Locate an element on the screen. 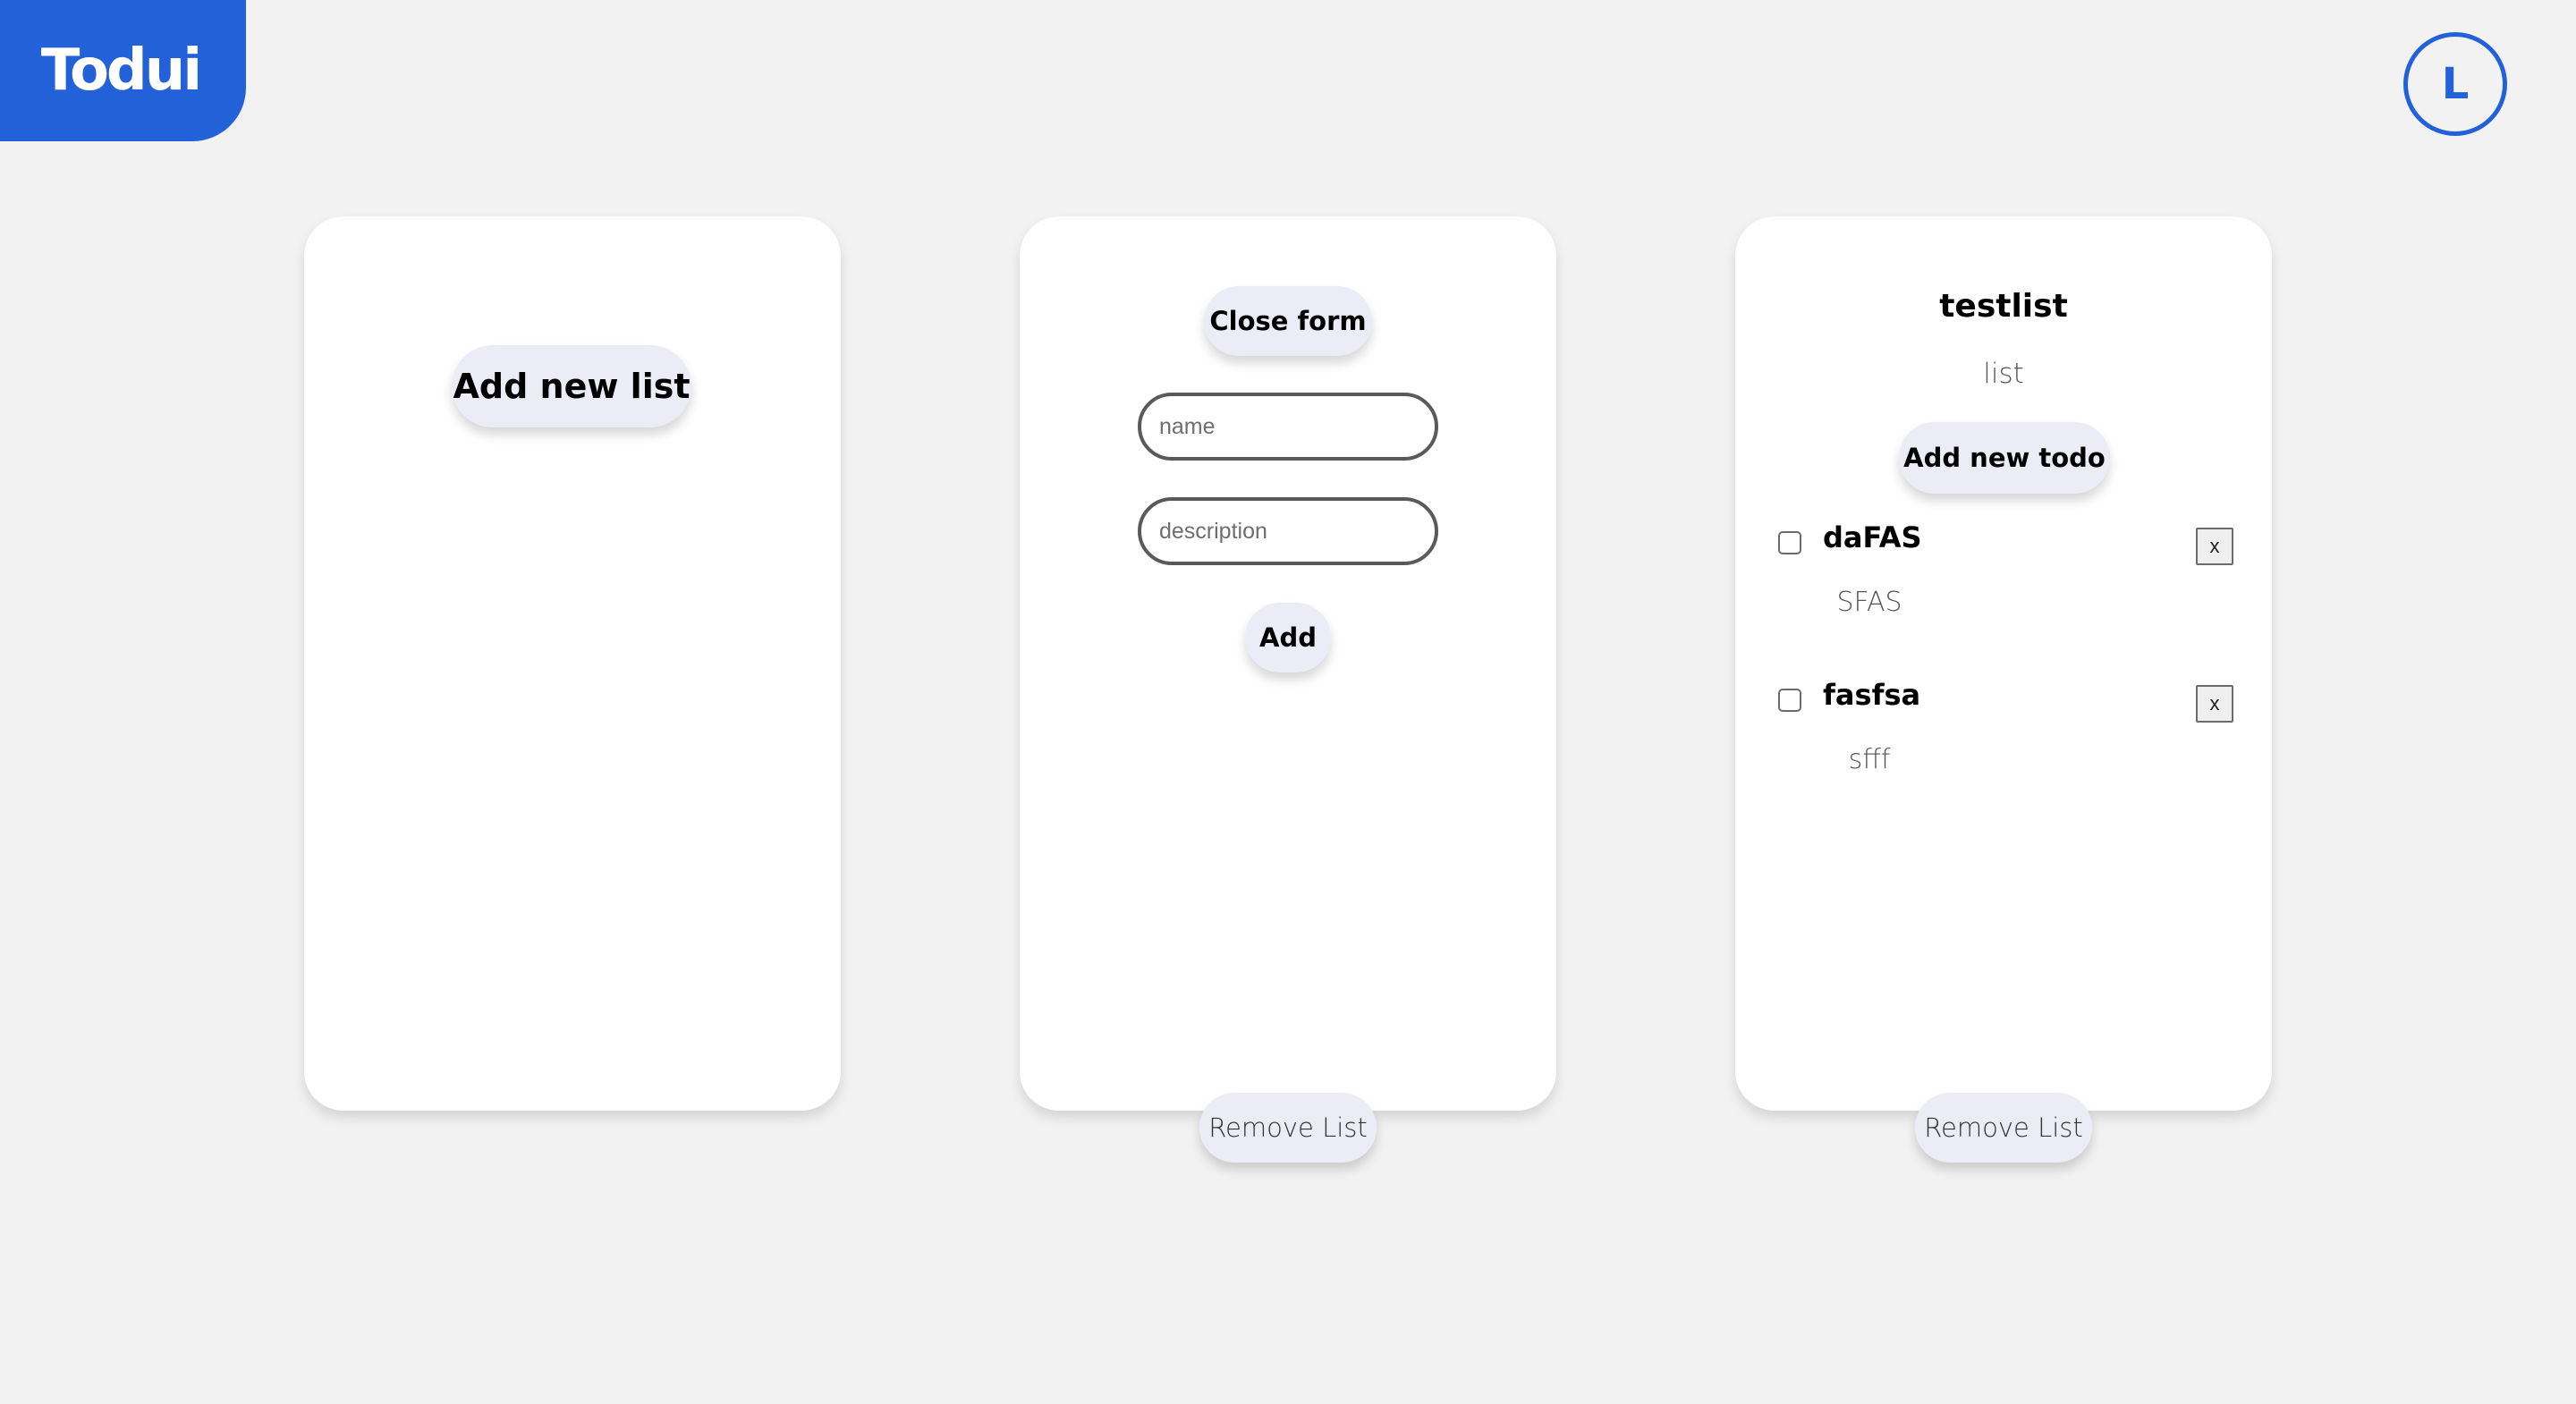 Image resolution: width=2576 pixels, height=1404 pixels. add-list-submit-button: Add is located at coordinates (1288, 637).